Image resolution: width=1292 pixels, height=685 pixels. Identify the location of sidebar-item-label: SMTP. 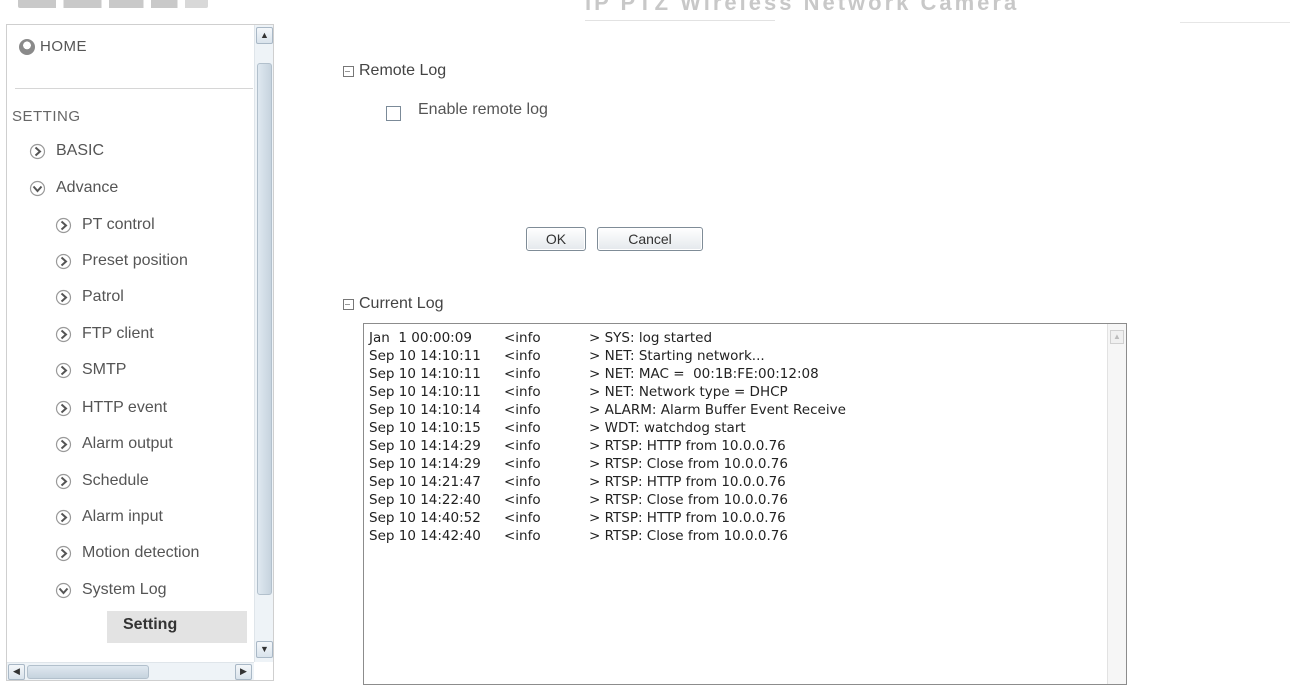
(104, 369).